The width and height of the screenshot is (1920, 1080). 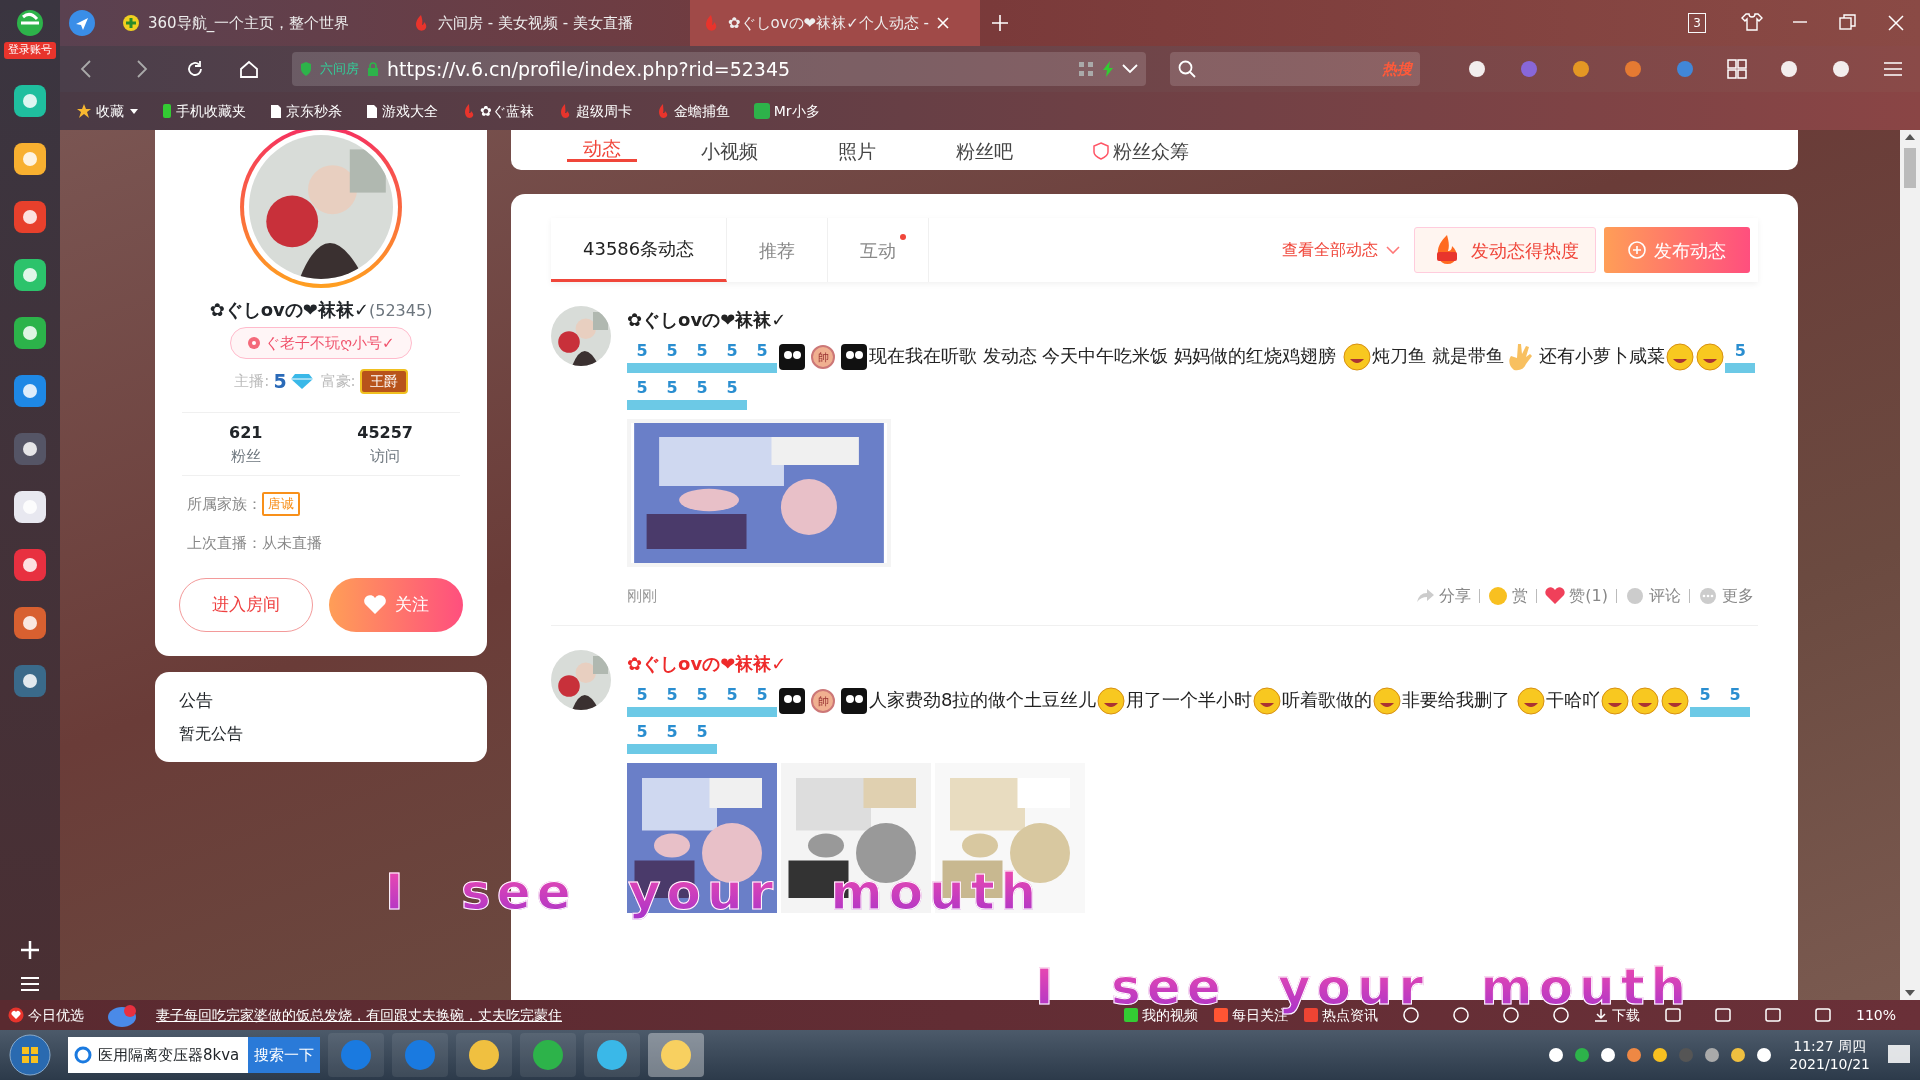 What do you see at coordinates (984, 151) in the screenshot?
I see `top-tab: 粉丝吧` at bounding box center [984, 151].